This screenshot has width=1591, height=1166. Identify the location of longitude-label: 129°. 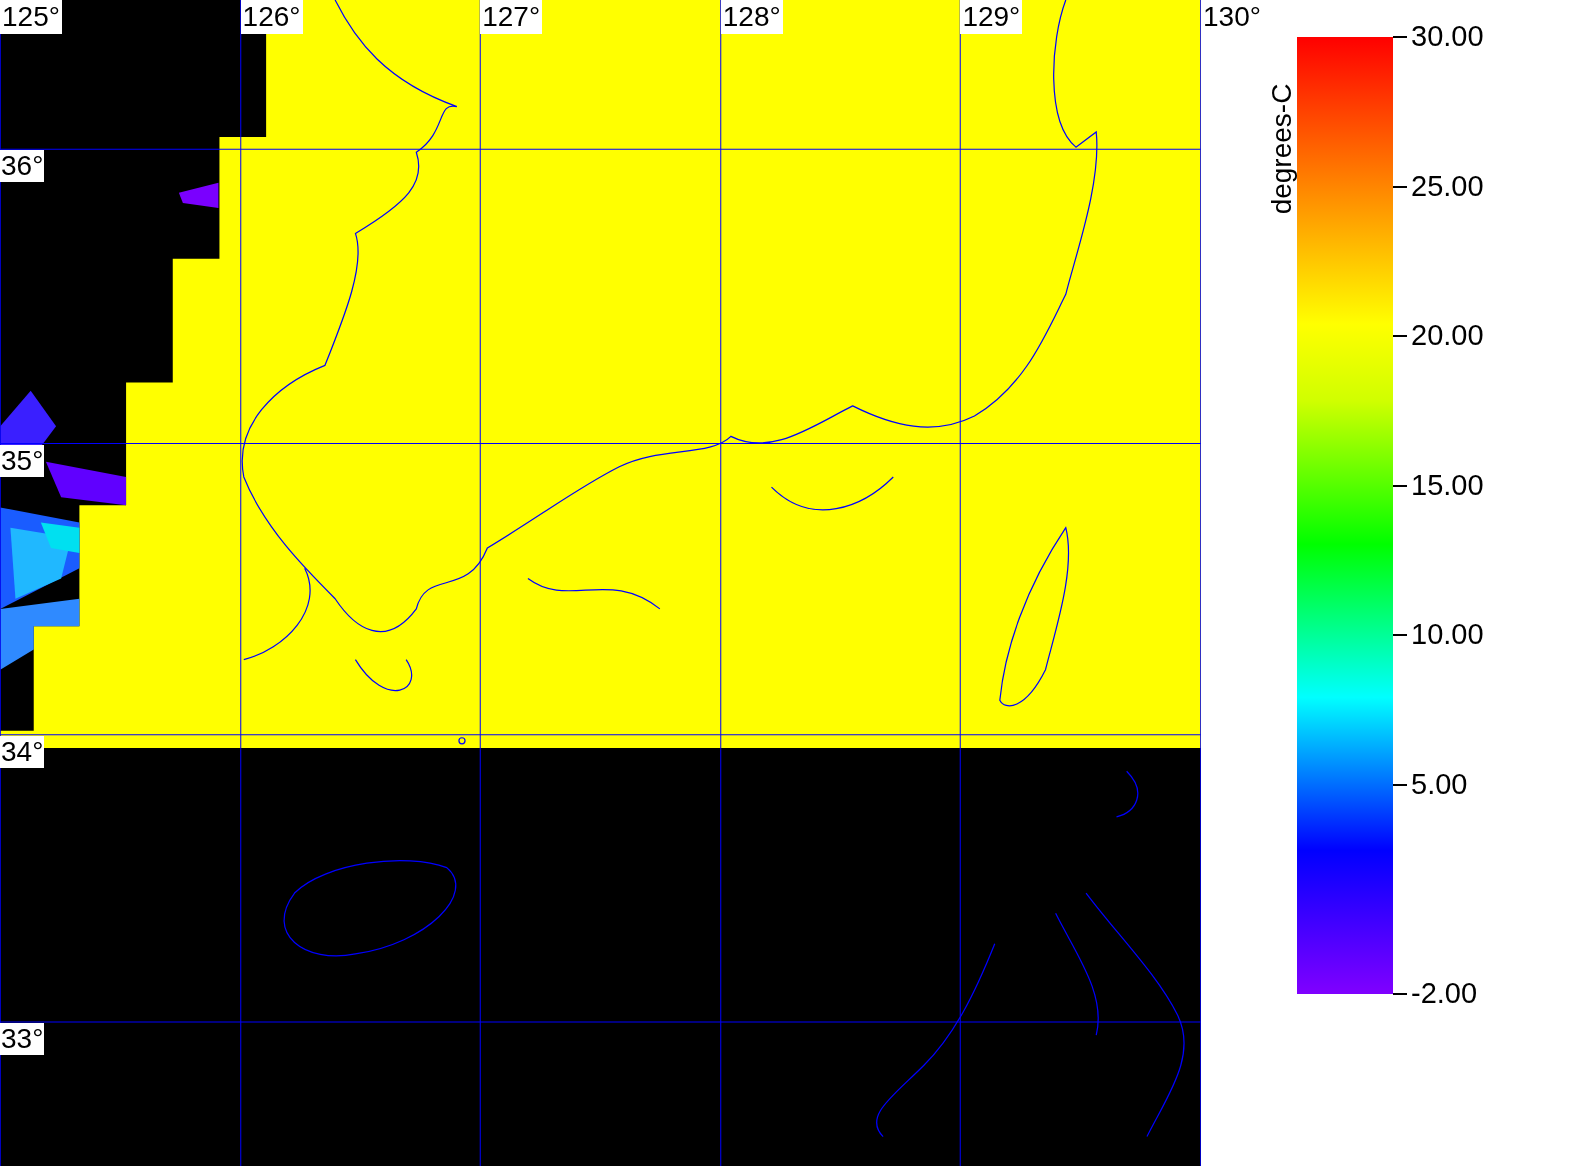
(991, 17).